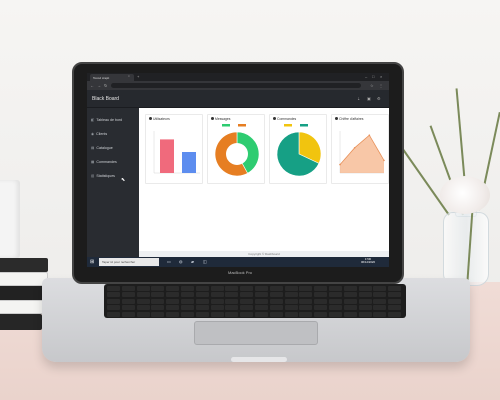 This screenshot has width=500, height=400. Describe the element at coordinates (205, 261) in the screenshot. I see `store-icon: ◫` at that location.